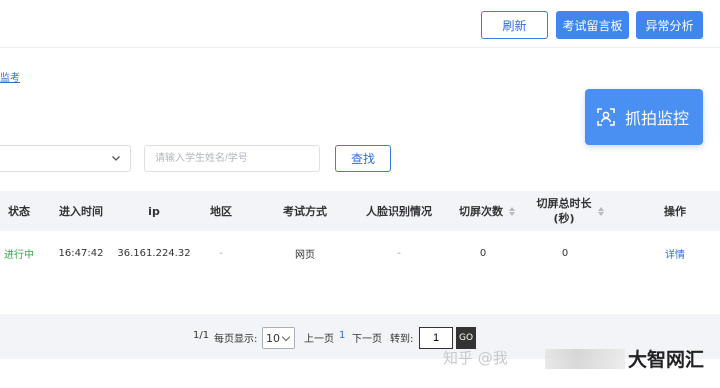  What do you see at coordinates (675, 253) in the screenshot?
I see `detail-link: 详情` at bounding box center [675, 253].